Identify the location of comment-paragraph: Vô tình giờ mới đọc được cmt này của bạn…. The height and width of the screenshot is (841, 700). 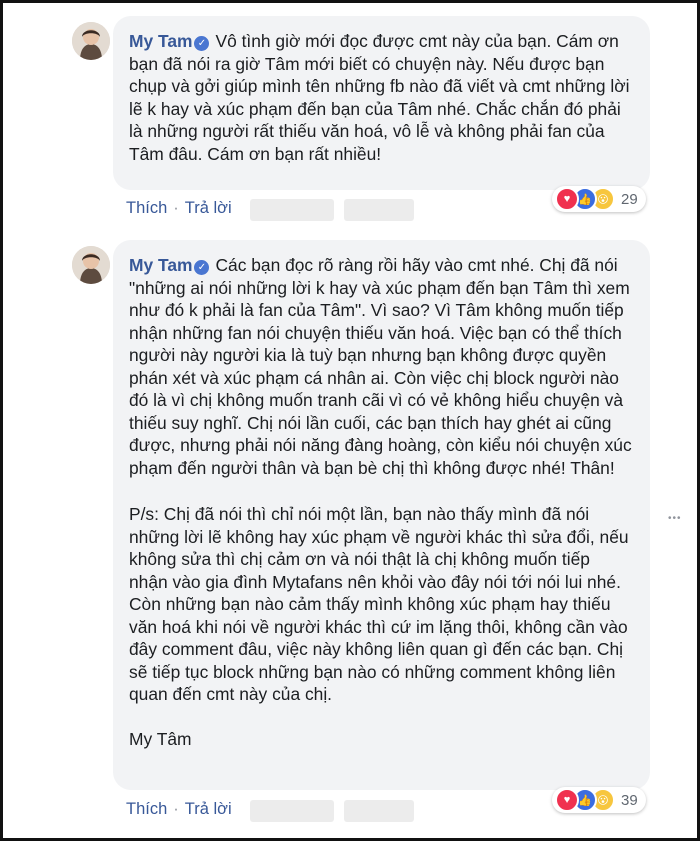
(379, 97).